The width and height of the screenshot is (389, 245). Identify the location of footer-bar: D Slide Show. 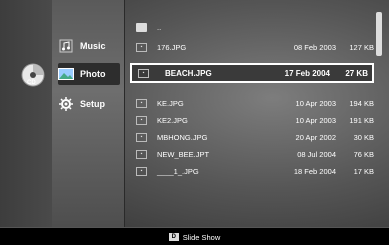
(194, 236).